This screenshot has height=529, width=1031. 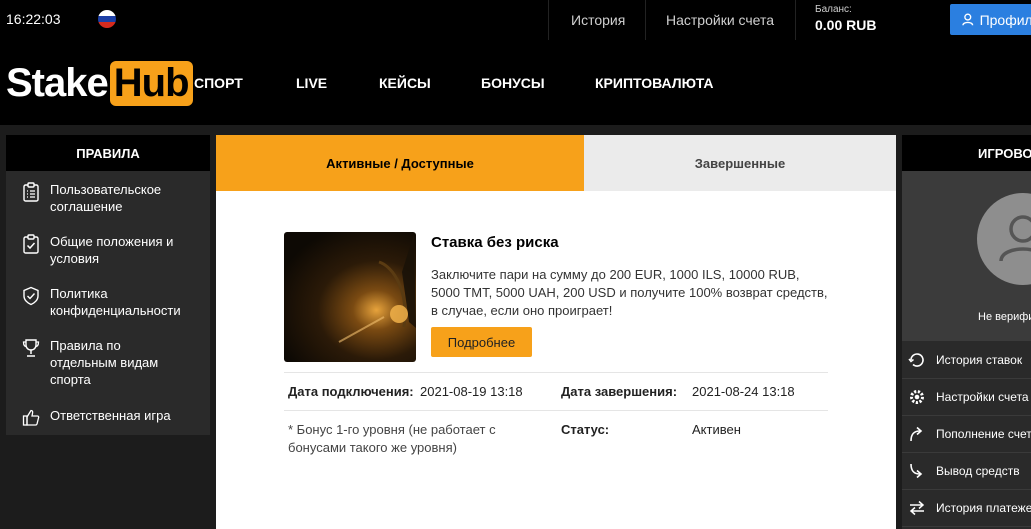 What do you see at coordinates (846, 25) in the screenshot?
I see `balance-value: 0.00 RUB` at bounding box center [846, 25].